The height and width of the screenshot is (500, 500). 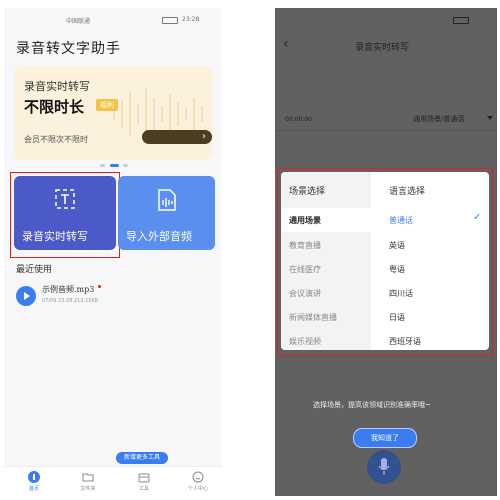 I want to click on tab-label: 工具, so click(x=143, y=489).